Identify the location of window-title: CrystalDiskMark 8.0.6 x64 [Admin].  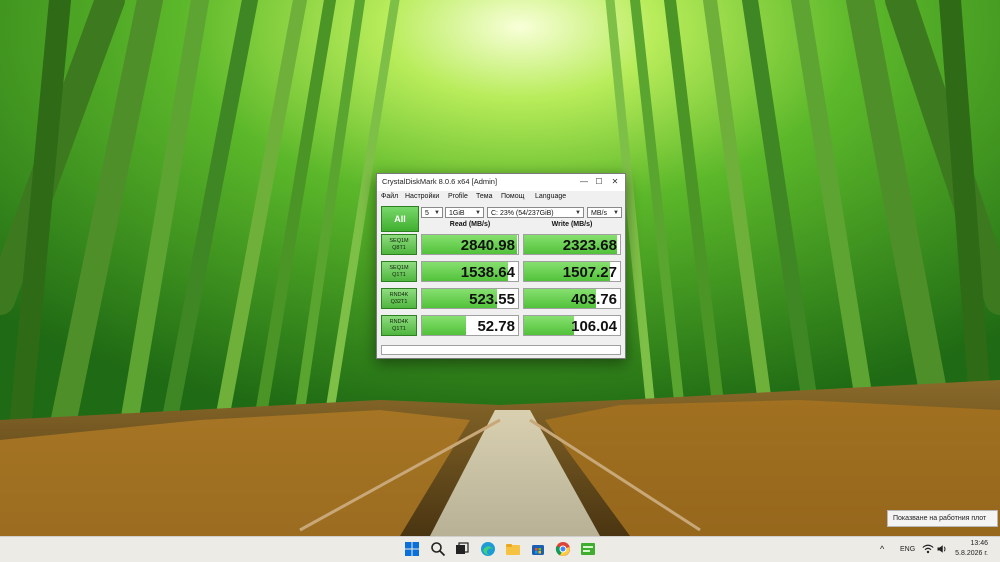
(440, 181).